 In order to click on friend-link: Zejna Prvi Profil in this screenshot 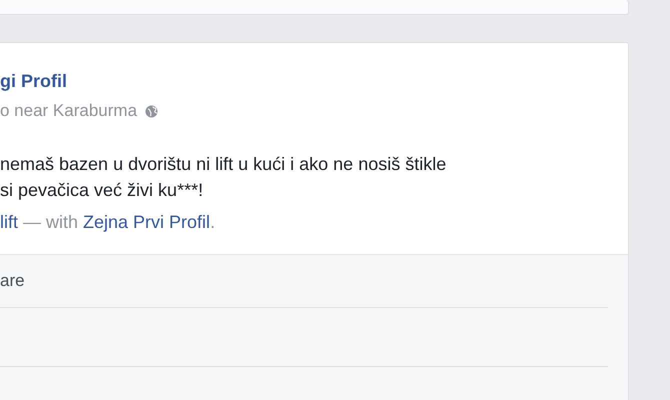, I will do `click(146, 222)`.